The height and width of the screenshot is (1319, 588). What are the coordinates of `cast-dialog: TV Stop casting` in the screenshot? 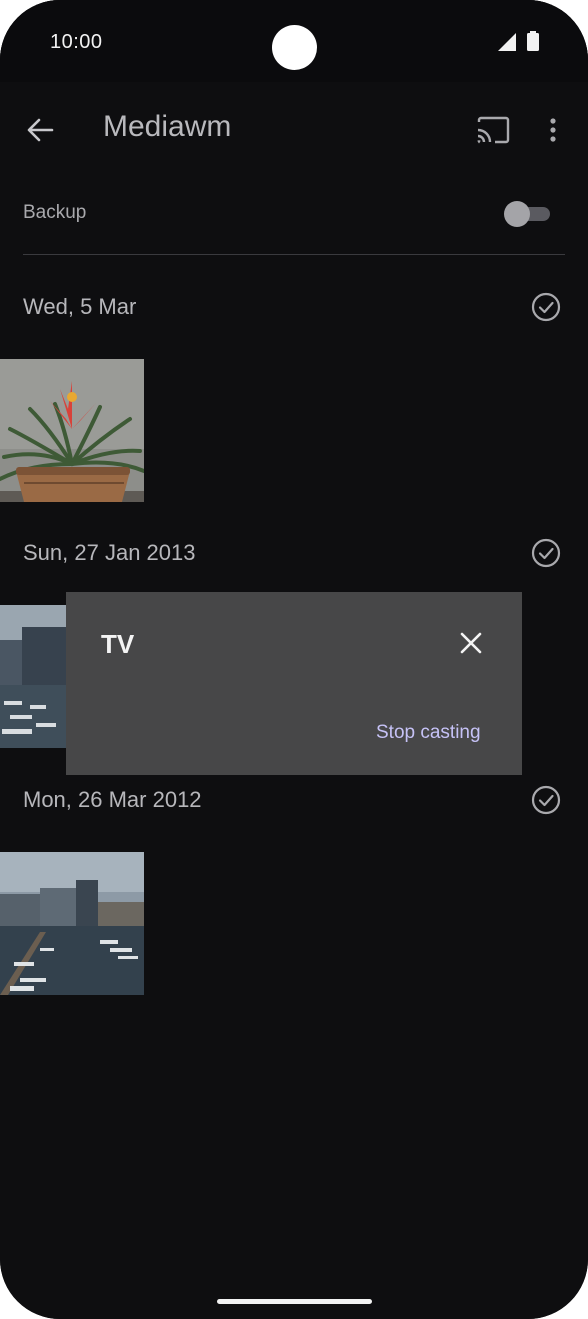 It's located at (294, 683).